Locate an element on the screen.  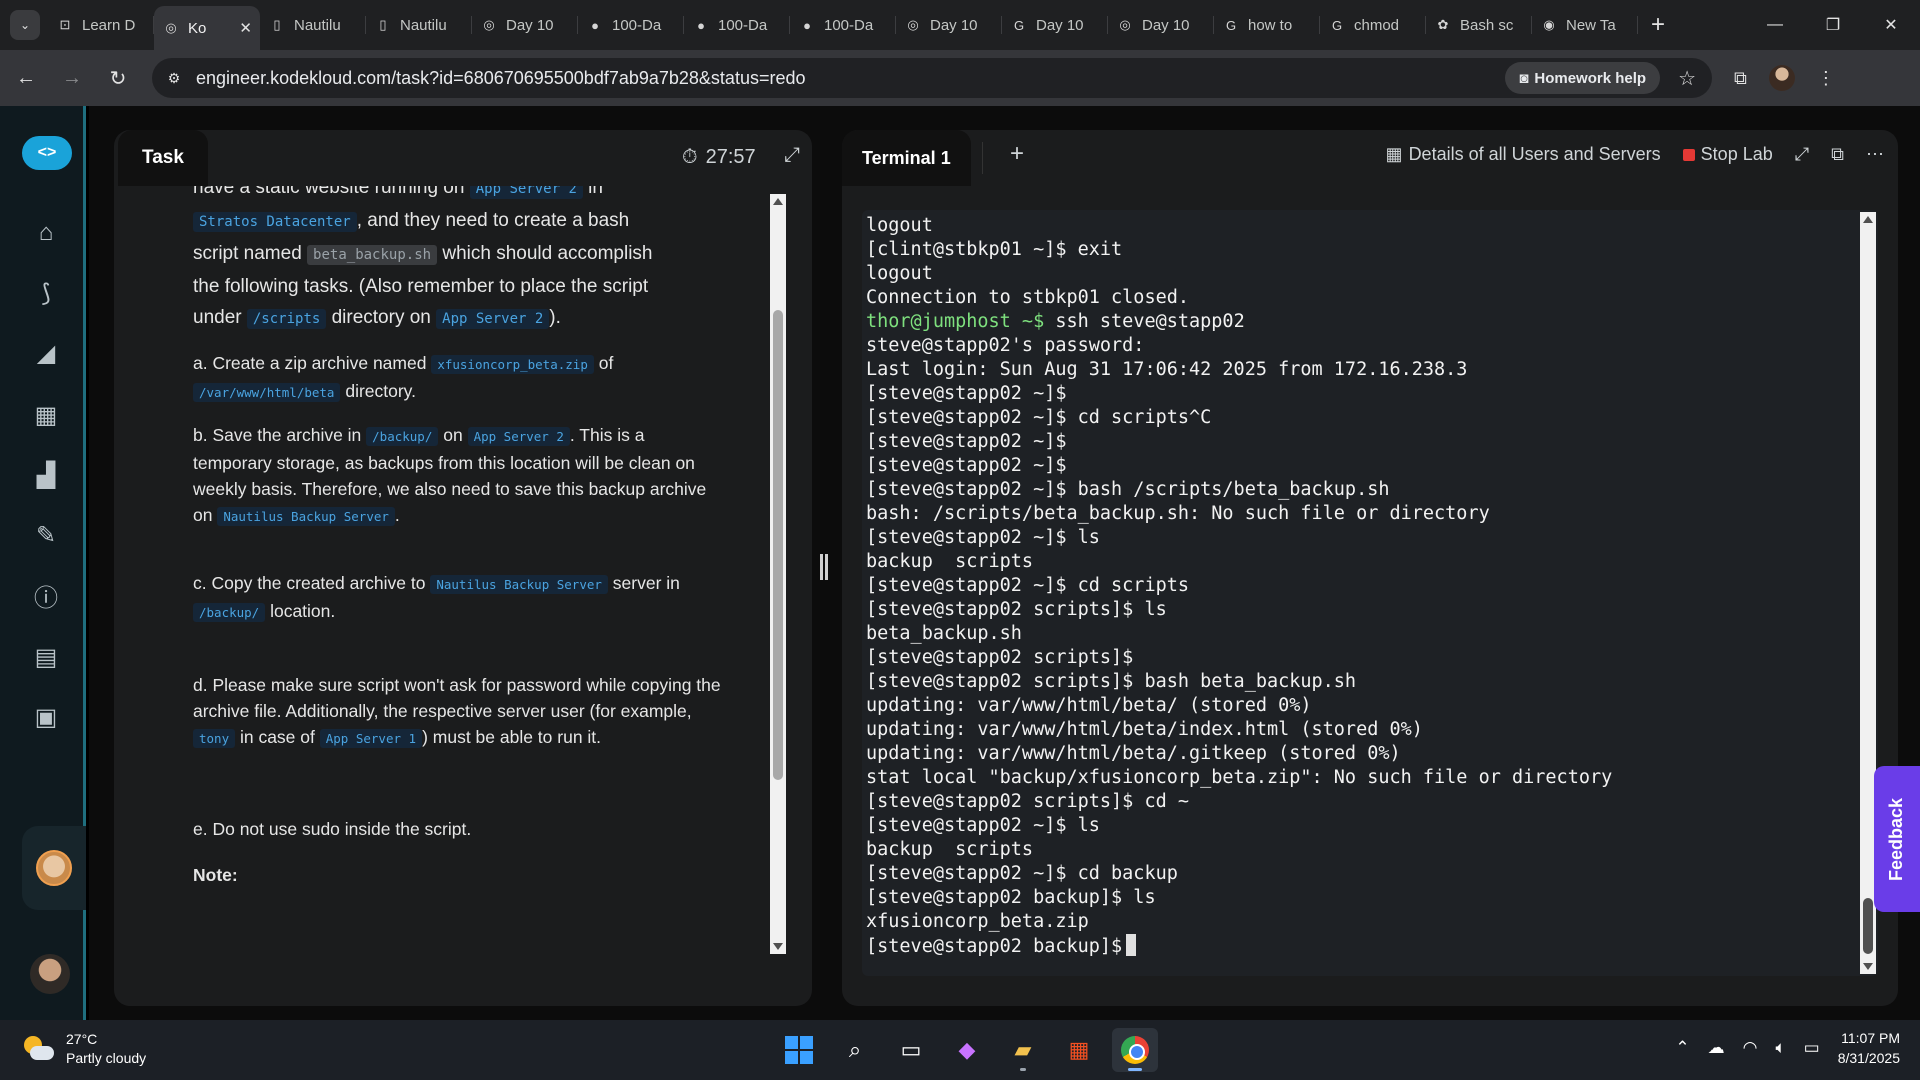
add-terminal-button: + is located at coordinates (1017, 154).